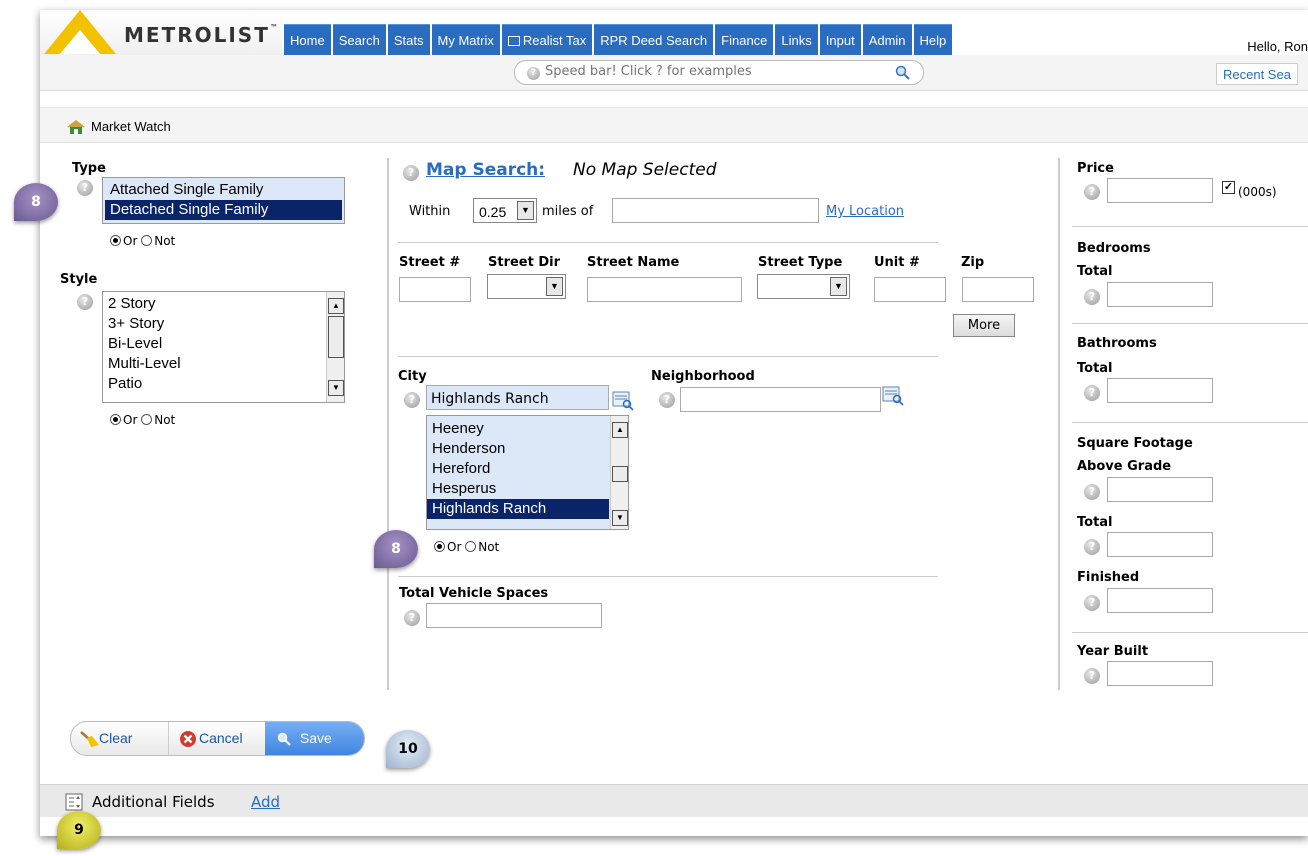  Describe the element at coordinates (984, 325) in the screenshot. I see `more-button: More` at that location.